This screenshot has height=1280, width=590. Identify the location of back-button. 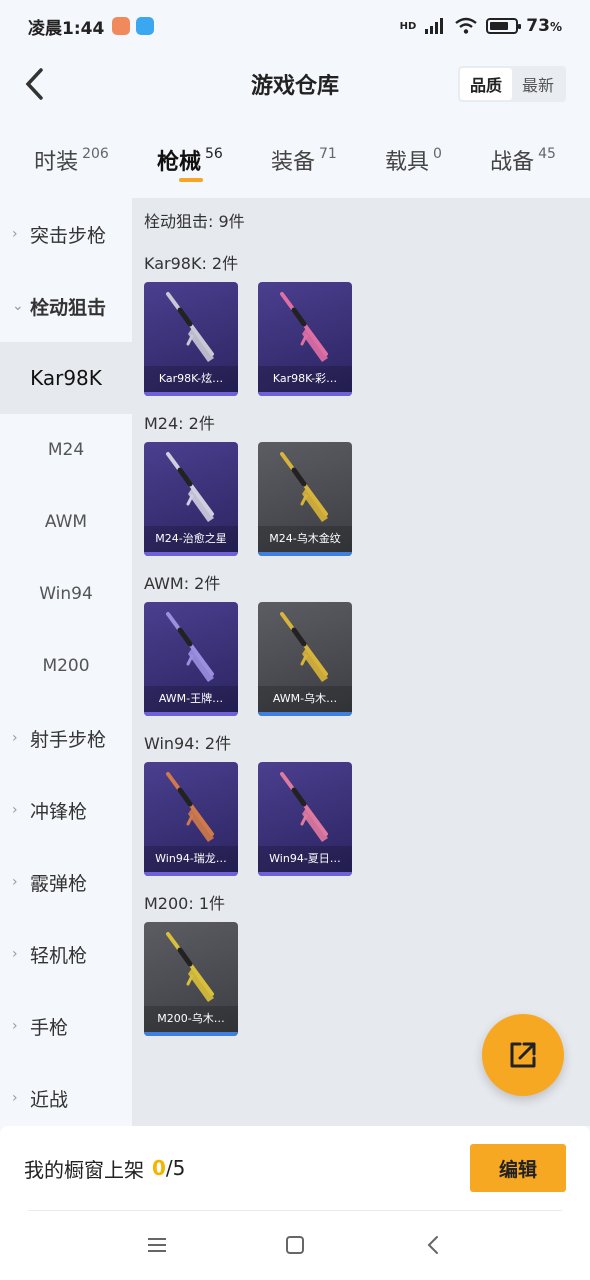
(34, 84).